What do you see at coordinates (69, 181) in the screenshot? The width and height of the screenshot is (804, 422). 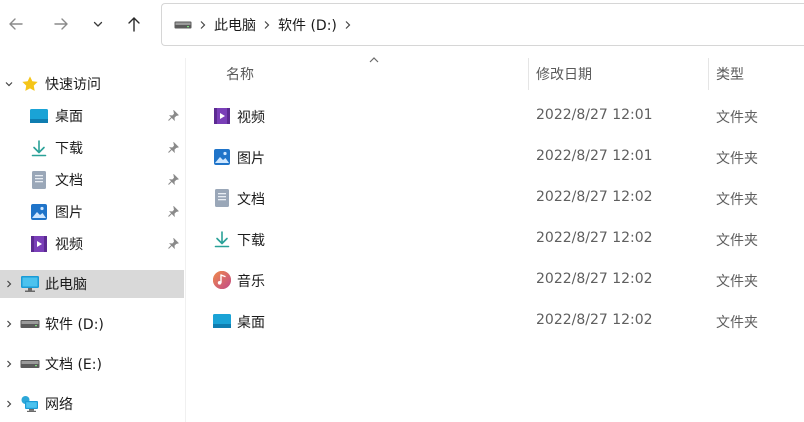 I see `sidebar-item-label: 文档` at bounding box center [69, 181].